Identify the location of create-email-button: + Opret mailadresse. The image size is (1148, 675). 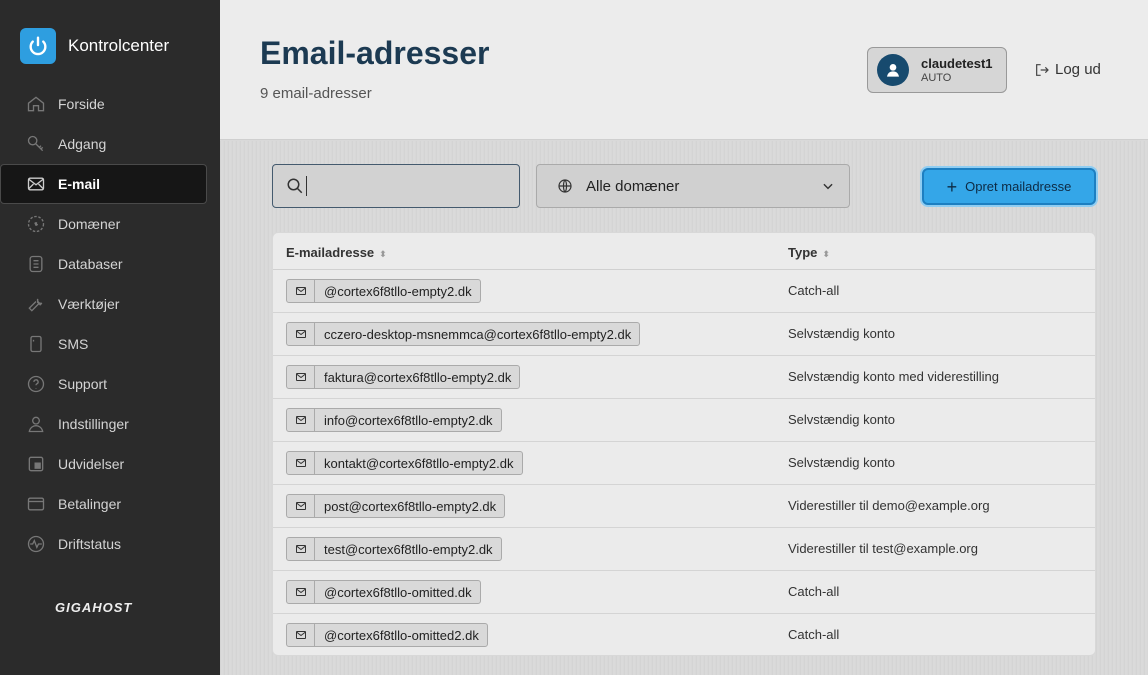
(1009, 186).